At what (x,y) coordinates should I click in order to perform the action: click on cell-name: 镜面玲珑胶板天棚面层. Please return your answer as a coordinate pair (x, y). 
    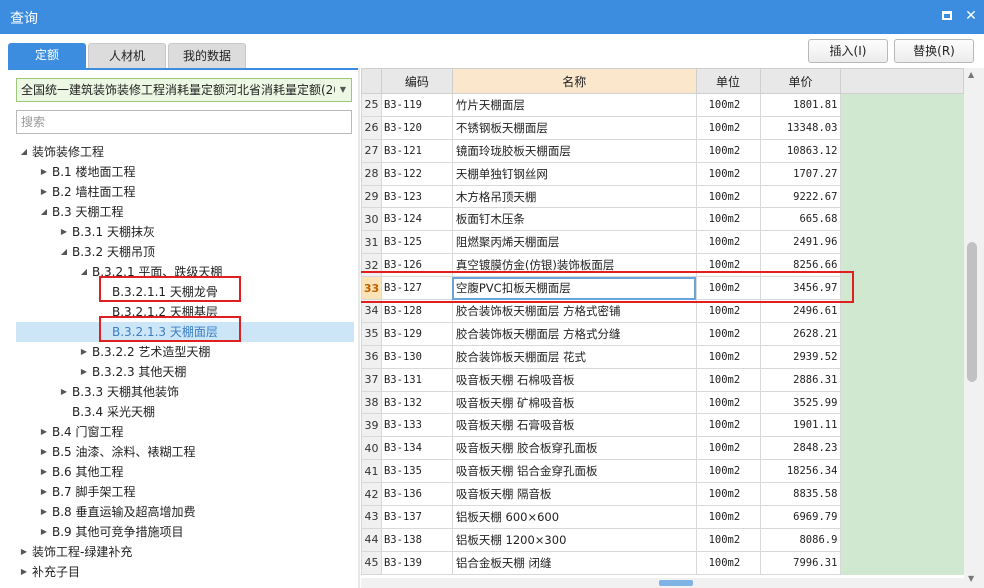
    Looking at the image, I should click on (574, 150).